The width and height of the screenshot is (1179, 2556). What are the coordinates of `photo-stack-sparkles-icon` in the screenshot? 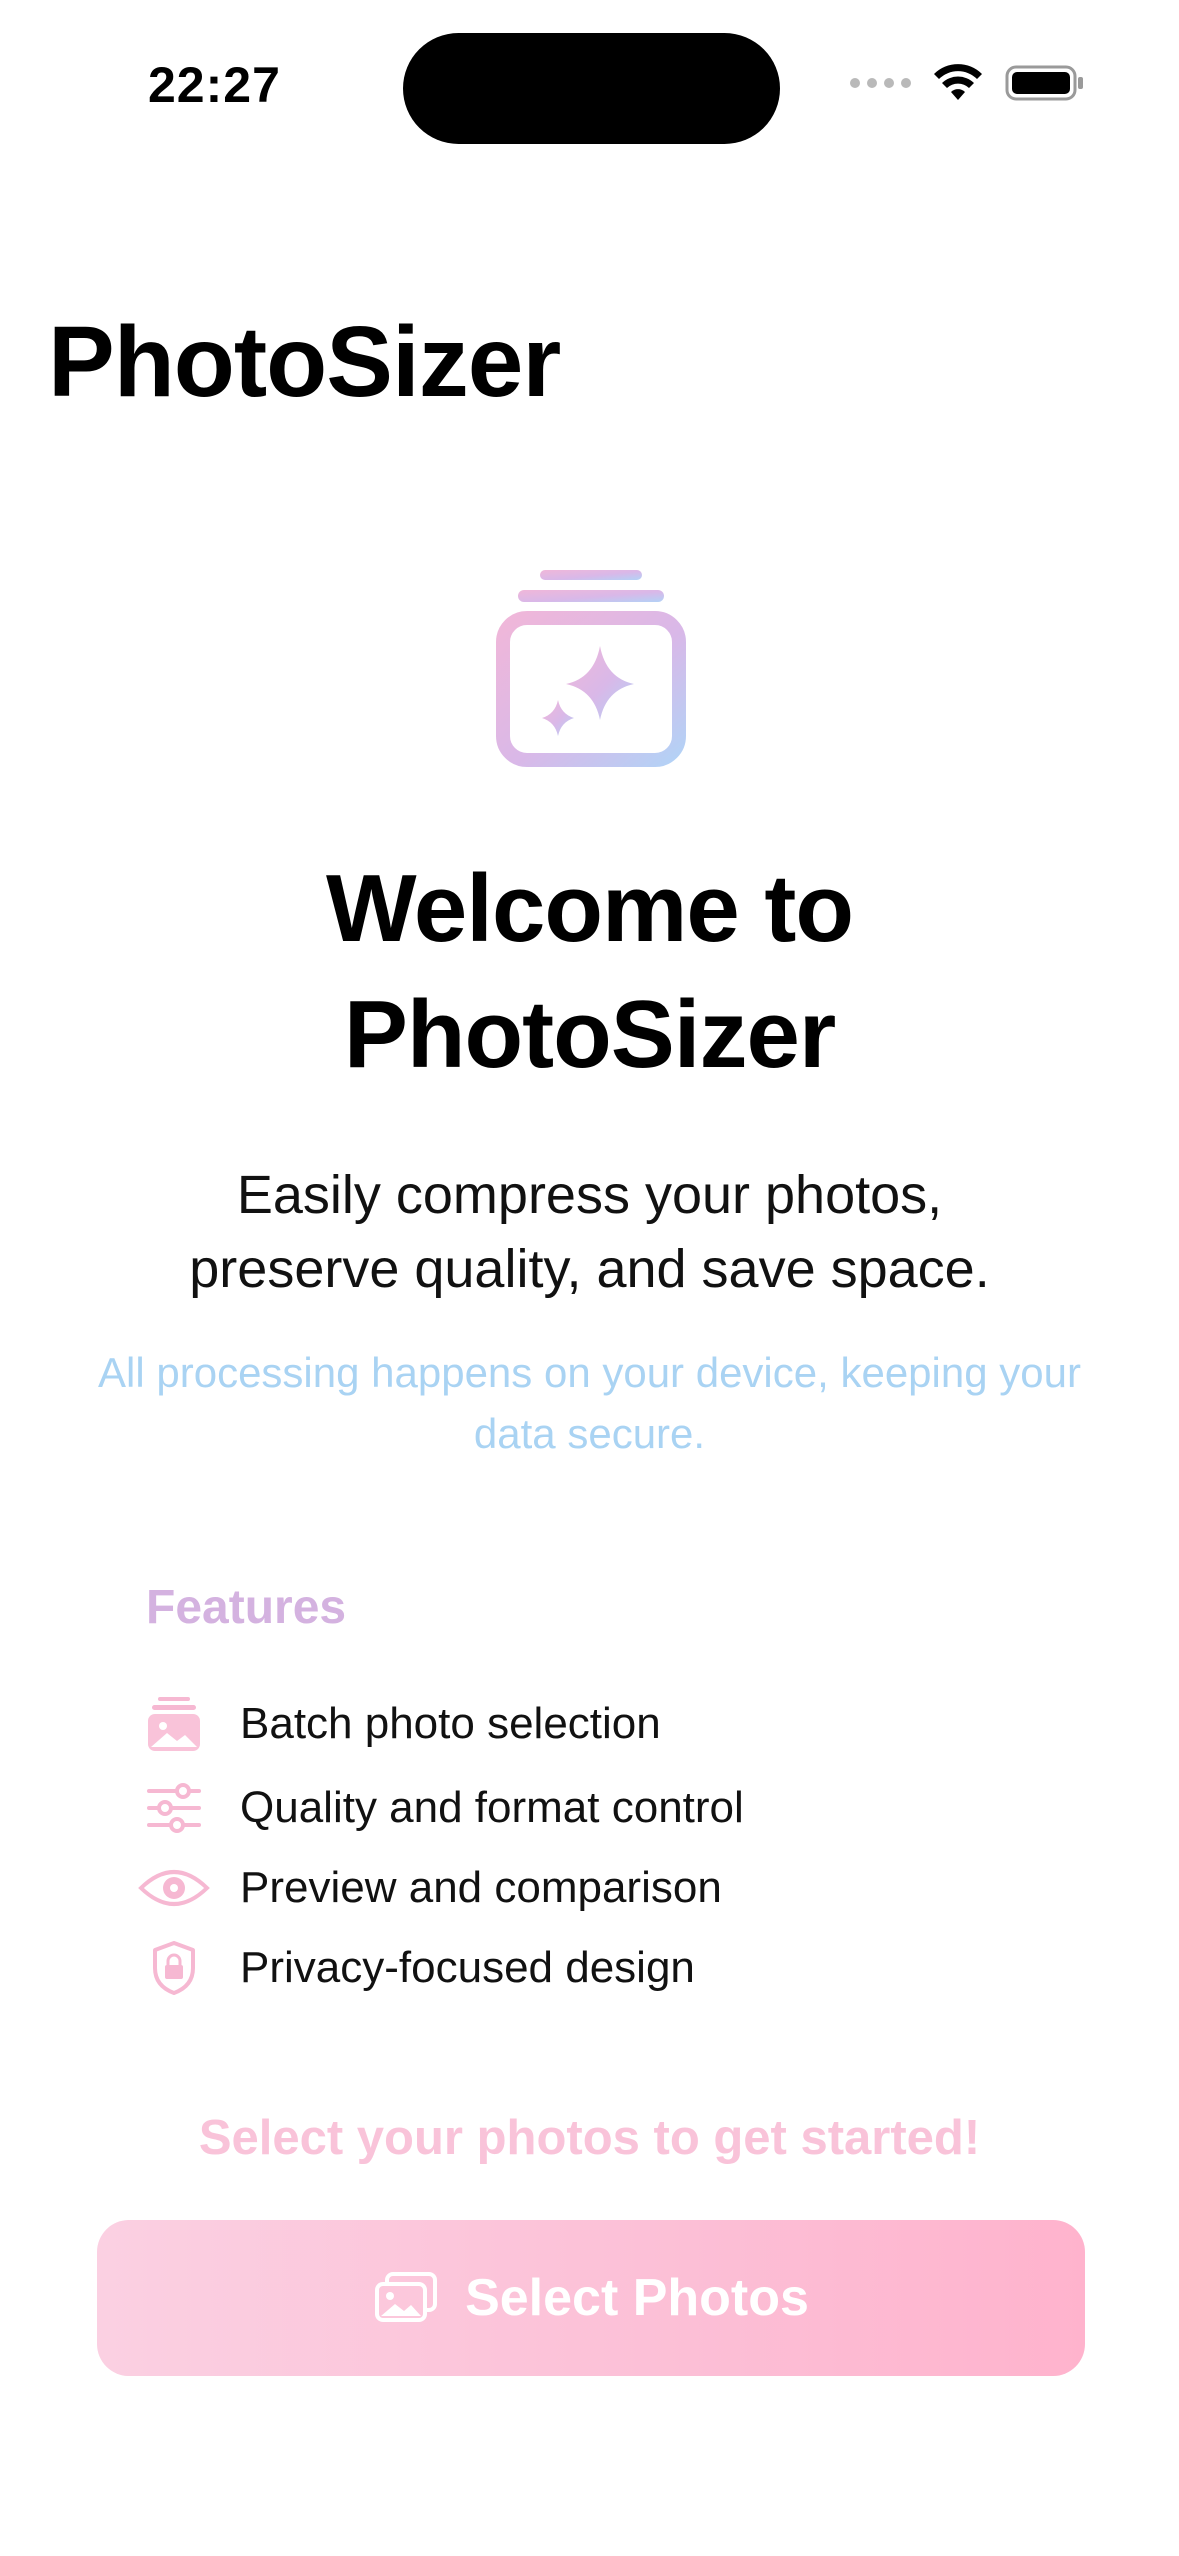 It's located at (591, 668).